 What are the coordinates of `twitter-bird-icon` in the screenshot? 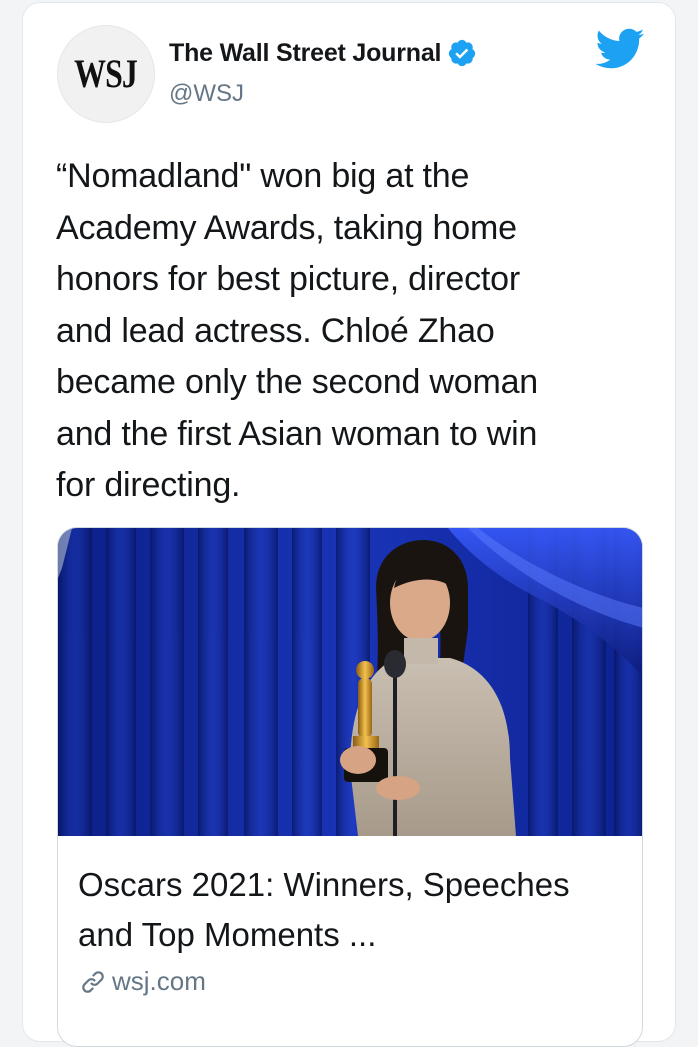 It's located at (619, 50).